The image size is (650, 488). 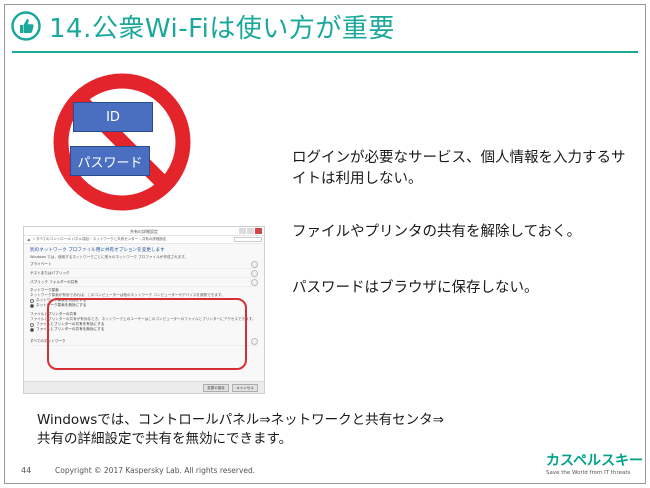 What do you see at coordinates (216, 388) in the screenshot?
I see `save-changes-button: 変更の保存` at bounding box center [216, 388].